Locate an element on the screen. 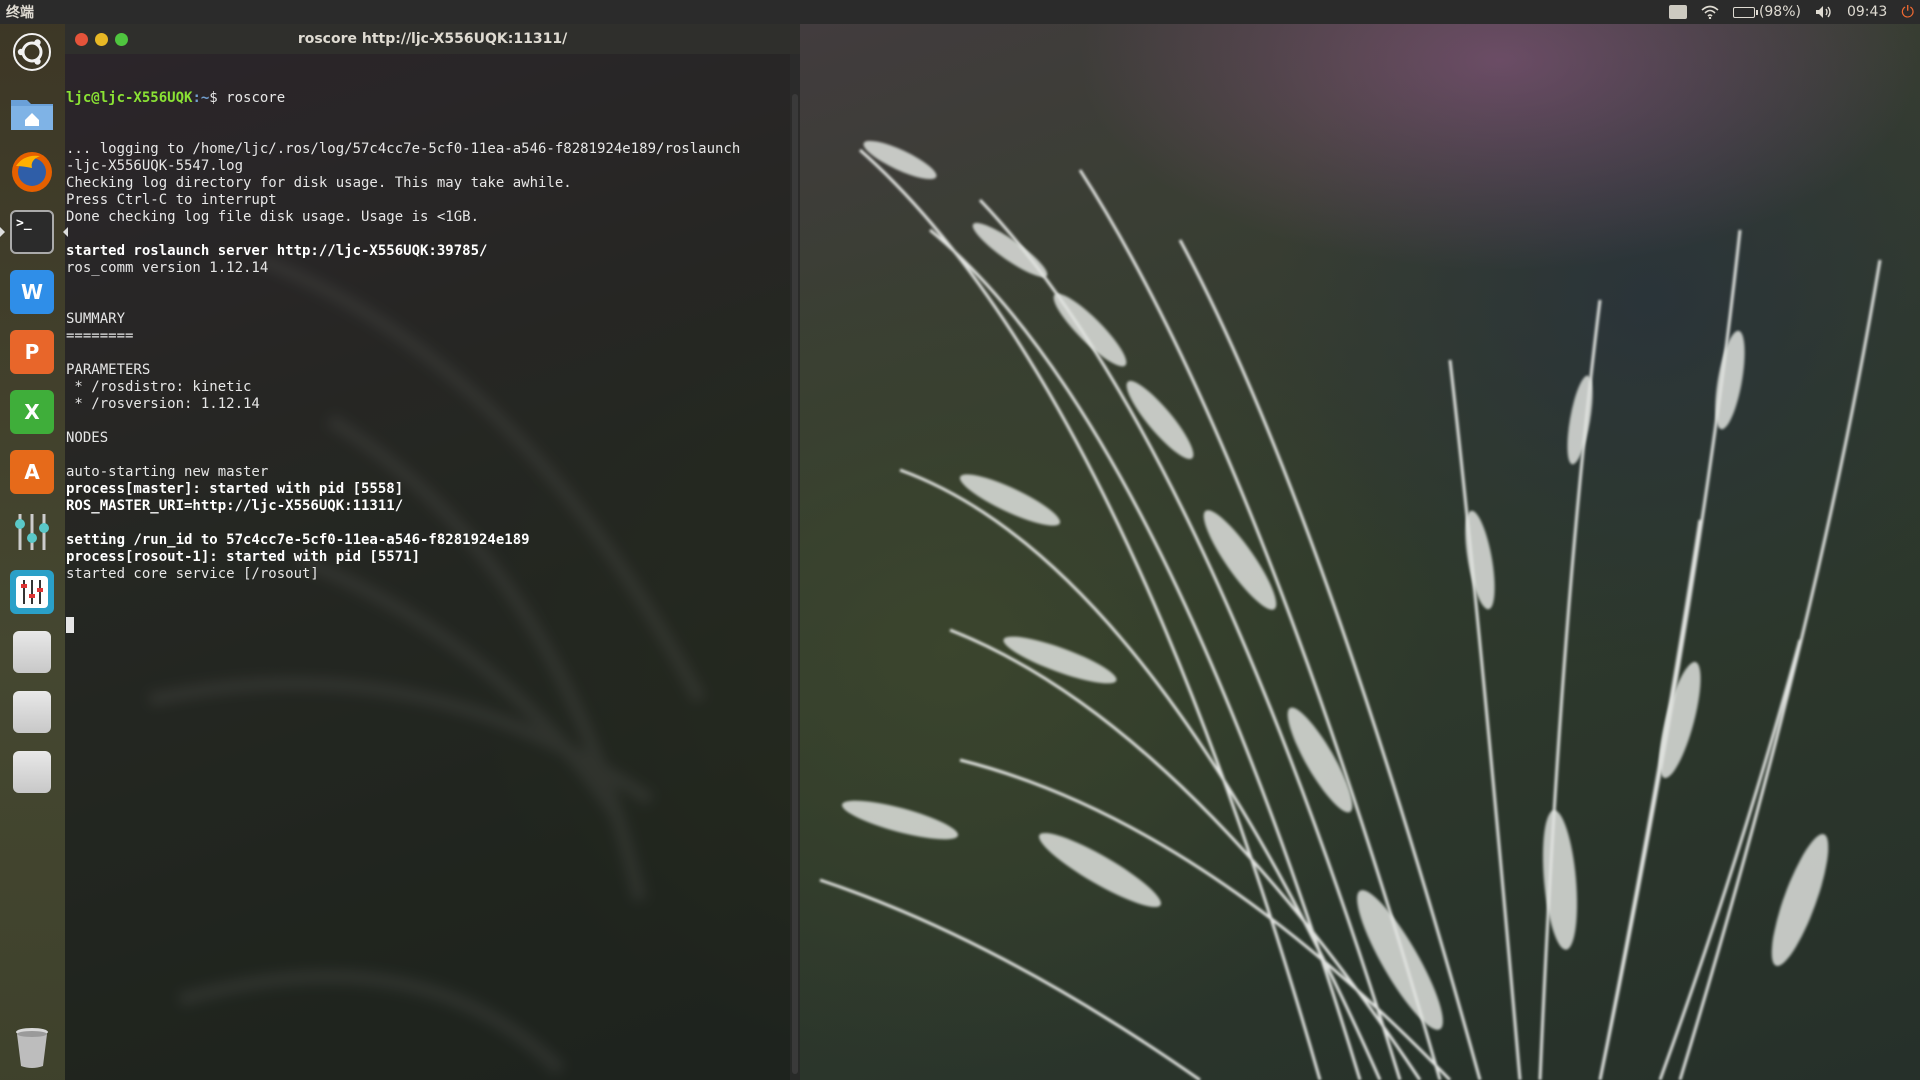 This screenshot has height=1080, width=1920. window-title: roscore http://ljc-X556UQK:11311/ is located at coordinates (432, 39).